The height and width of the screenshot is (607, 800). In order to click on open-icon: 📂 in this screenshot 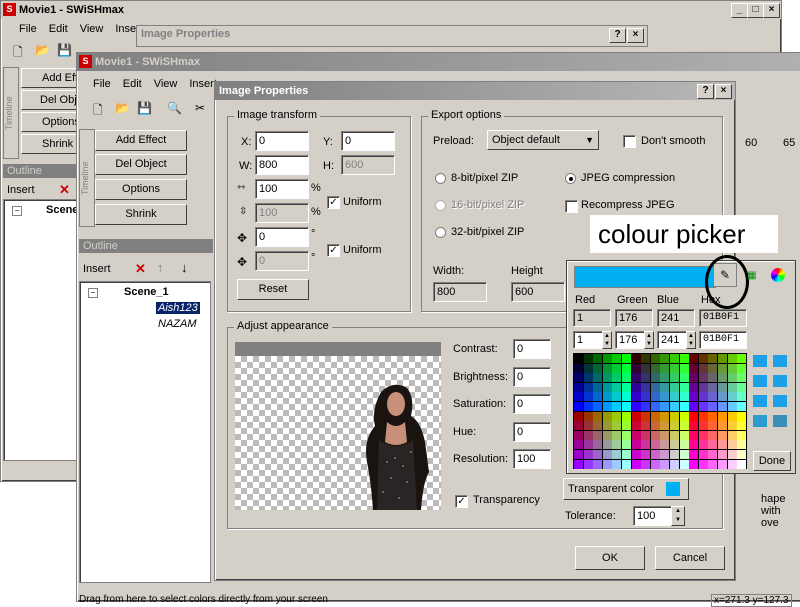, I will do `click(42, 50)`.